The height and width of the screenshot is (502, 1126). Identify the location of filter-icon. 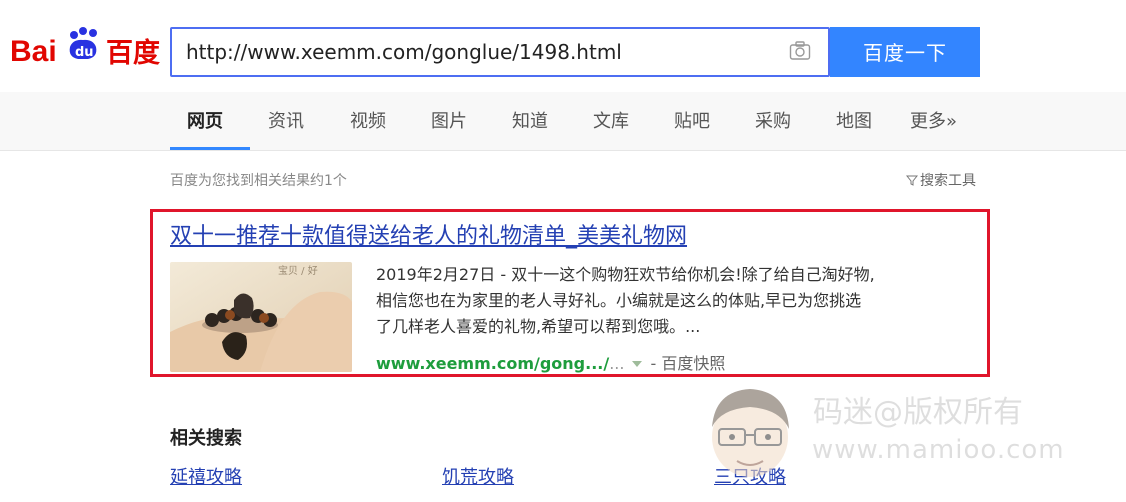
(912, 180).